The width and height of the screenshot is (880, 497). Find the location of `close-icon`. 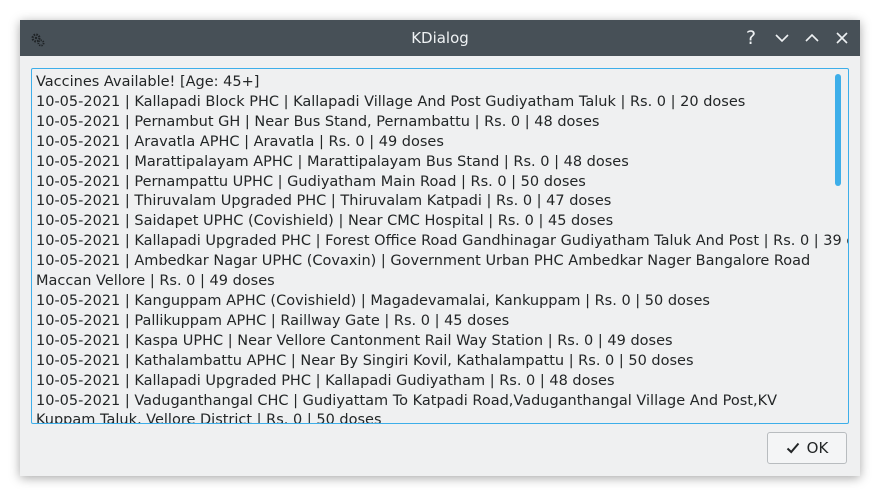

close-icon is located at coordinates (842, 38).